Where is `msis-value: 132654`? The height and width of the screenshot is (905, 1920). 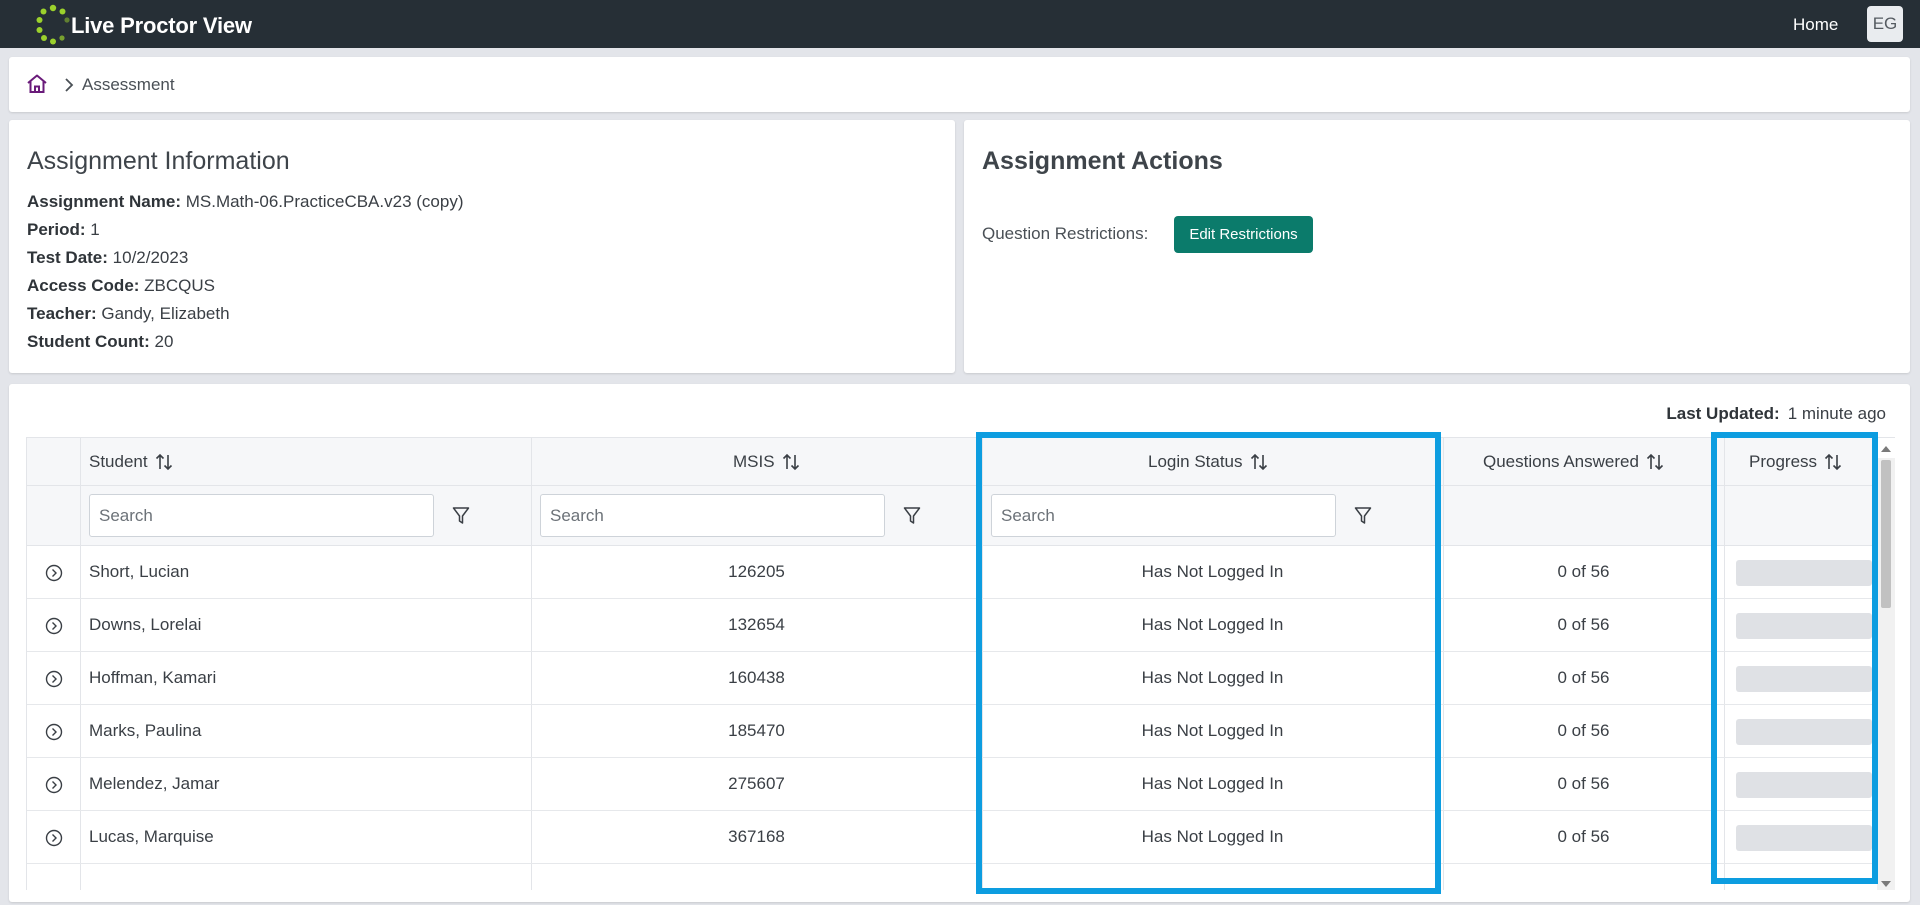
msis-value: 132654 is located at coordinates (756, 624).